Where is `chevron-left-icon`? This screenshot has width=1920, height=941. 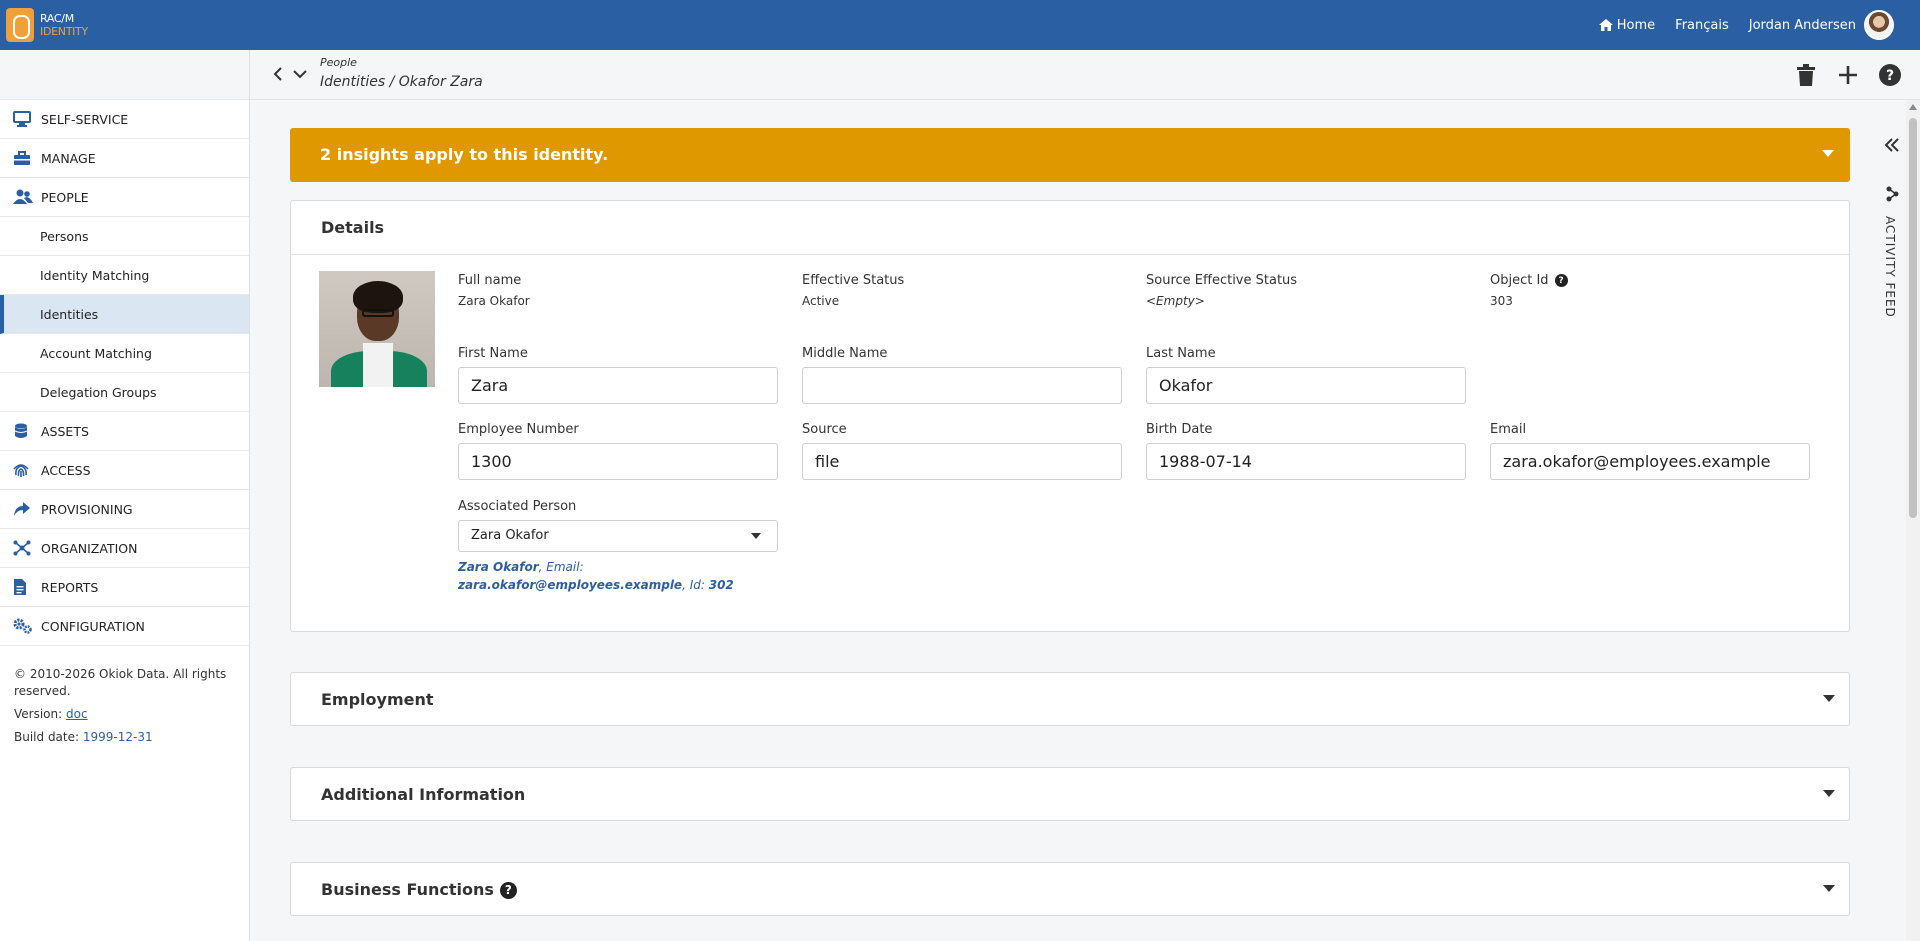
chevron-left-icon is located at coordinates (277, 74).